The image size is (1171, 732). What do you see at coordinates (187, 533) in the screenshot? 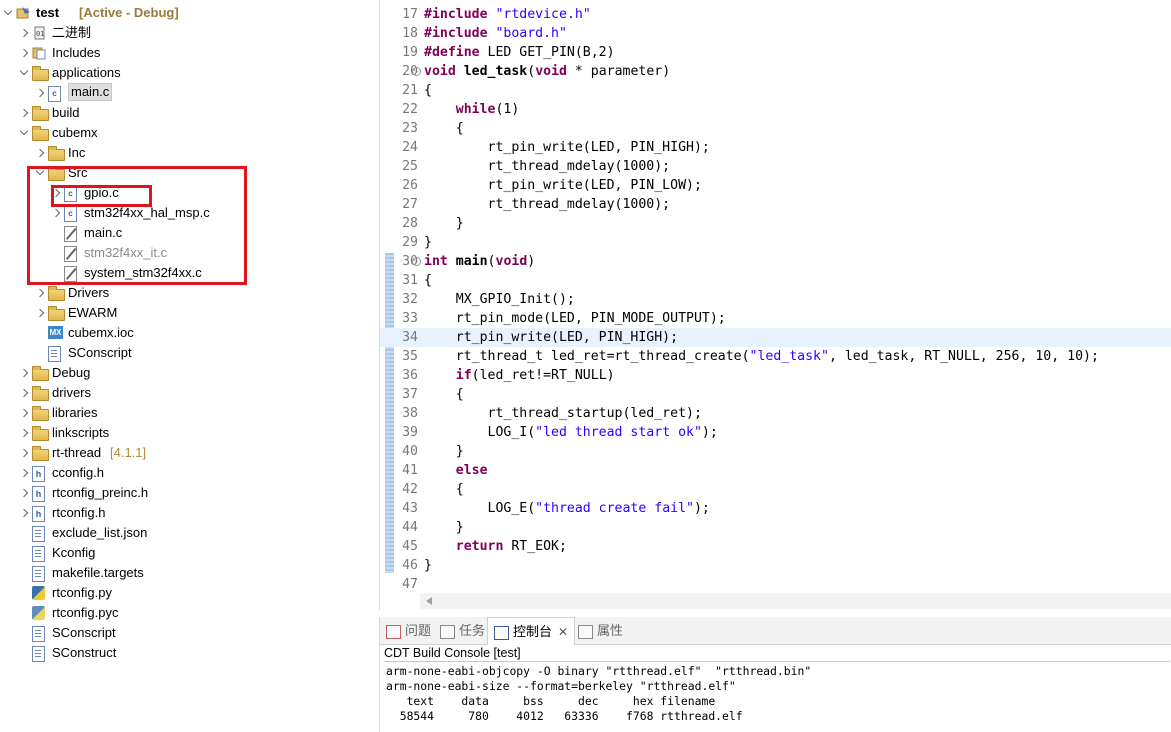
I see `tree-item: exclude_list.json` at bounding box center [187, 533].